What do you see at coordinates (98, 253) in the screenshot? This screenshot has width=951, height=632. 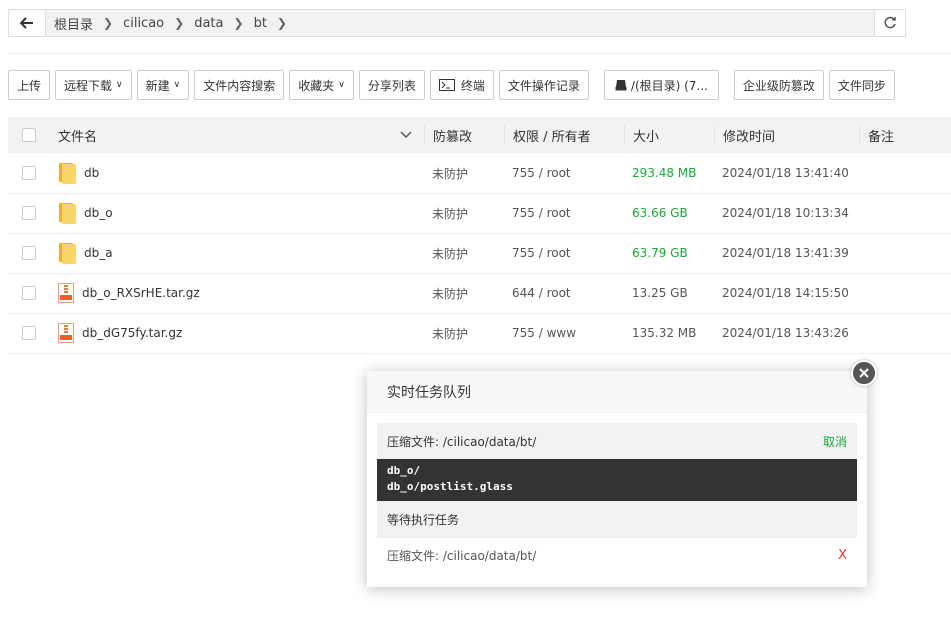 I see `file-name: db_a` at bounding box center [98, 253].